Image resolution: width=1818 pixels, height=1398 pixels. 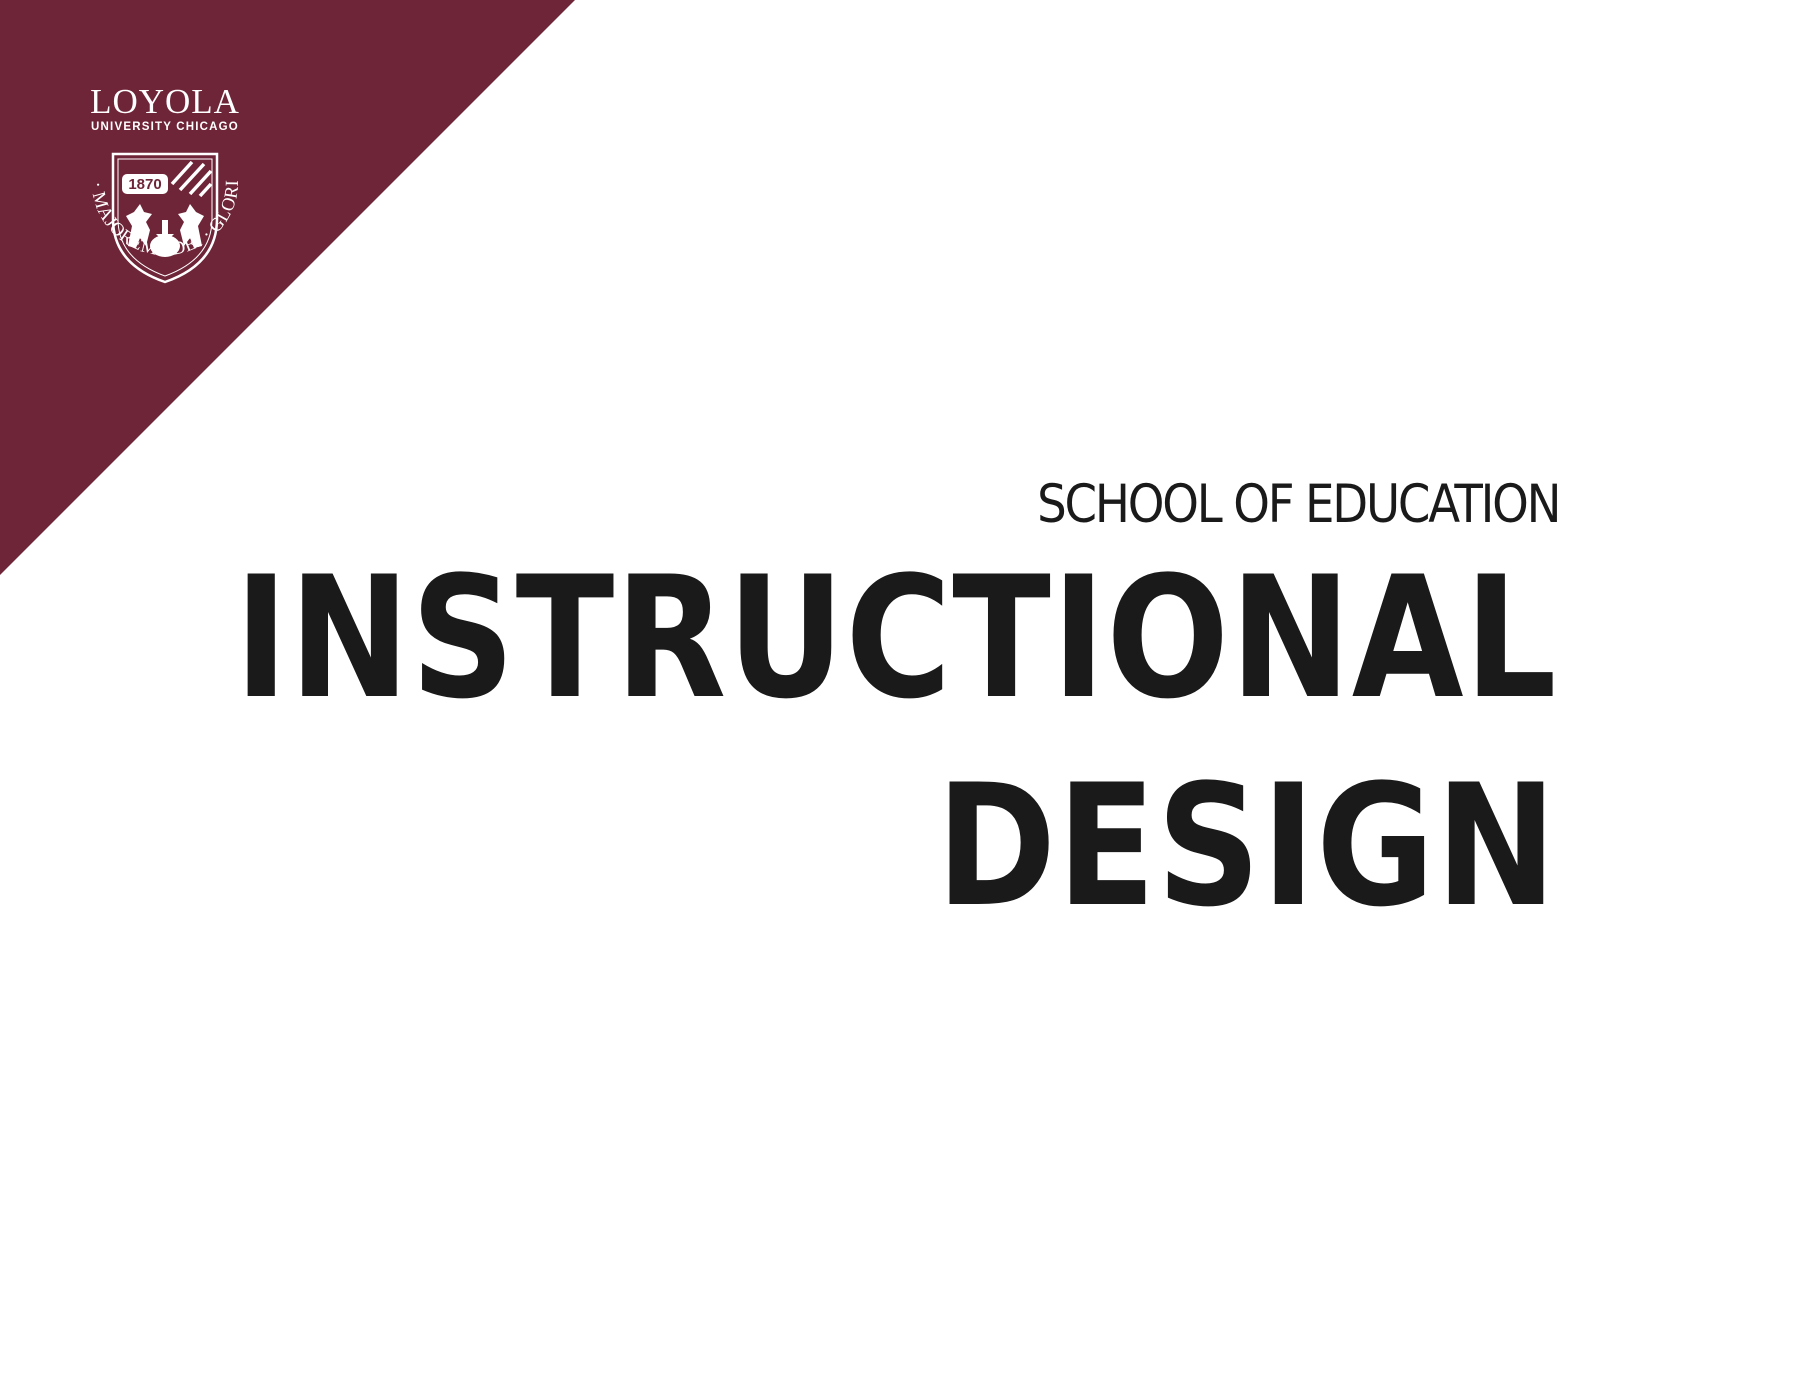 What do you see at coordinates (1246, 845) in the screenshot?
I see `program-title-line-2: DESIGN` at bounding box center [1246, 845].